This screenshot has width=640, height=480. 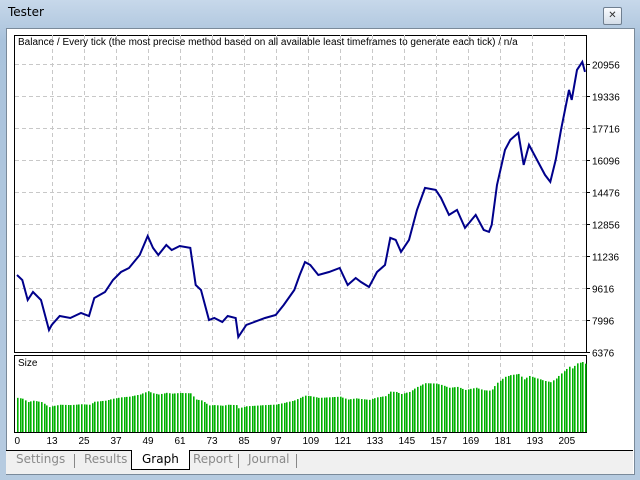 What do you see at coordinates (603, 354) in the screenshot?
I see `y-tick-label: 6376` at bounding box center [603, 354].